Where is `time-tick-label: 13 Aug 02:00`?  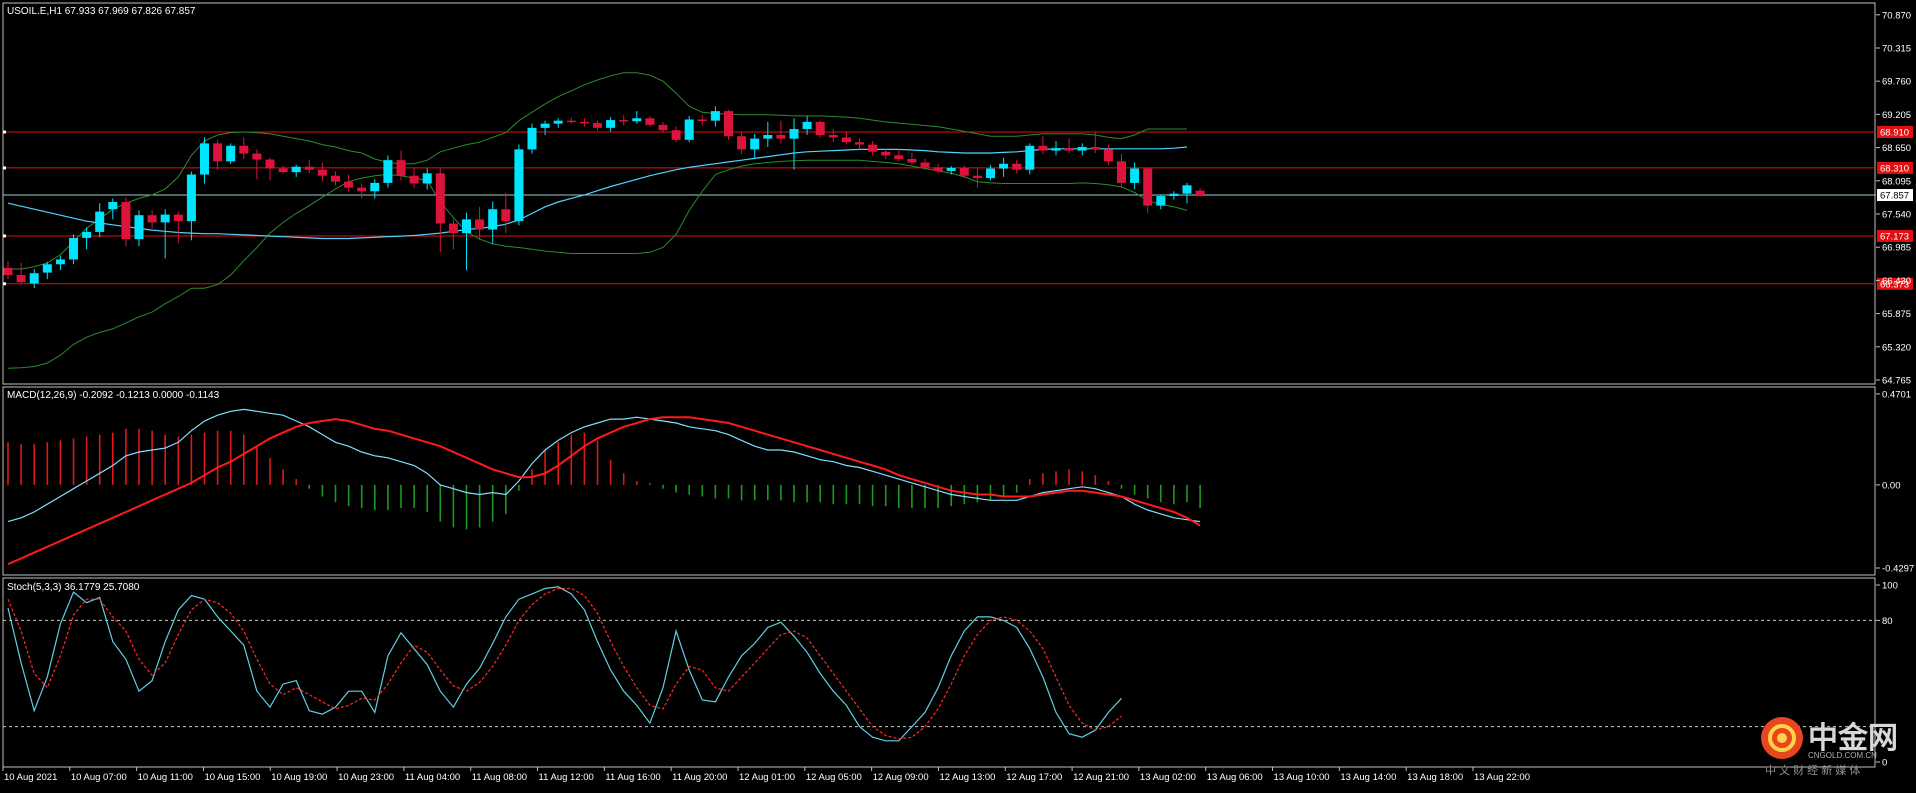 time-tick-label: 13 Aug 02:00 is located at coordinates (1168, 777).